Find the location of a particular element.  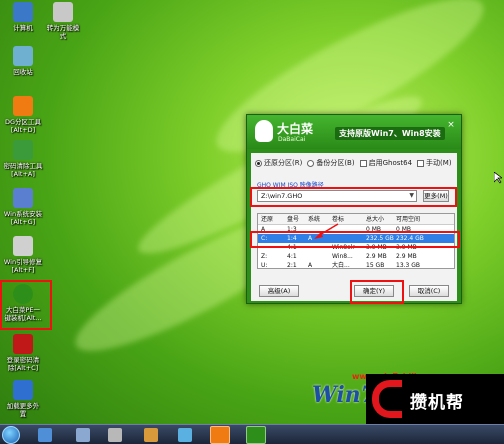

desktop-icon-more: 加载更多外 置 is located at coordinates (23, 399).